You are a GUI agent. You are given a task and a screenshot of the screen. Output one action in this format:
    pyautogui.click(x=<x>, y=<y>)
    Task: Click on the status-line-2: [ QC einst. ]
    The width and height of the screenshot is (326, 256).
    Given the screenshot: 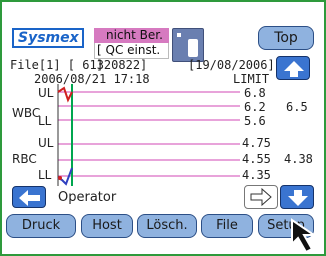 What is the action you would take?
    pyautogui.click(x=131, y=57)
    